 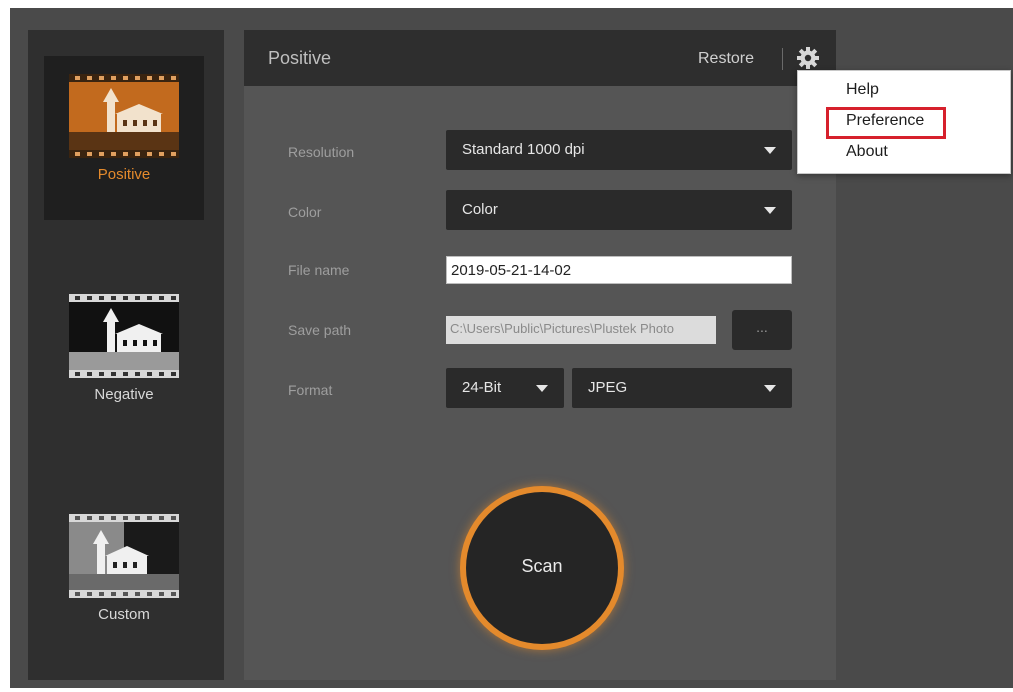 What do you see at coordinates (562, 328) in the screenshot?
I see `save-path-value: C:\Users\Public\Pictures\Plustek Photo` at bounding box center [562, 328].